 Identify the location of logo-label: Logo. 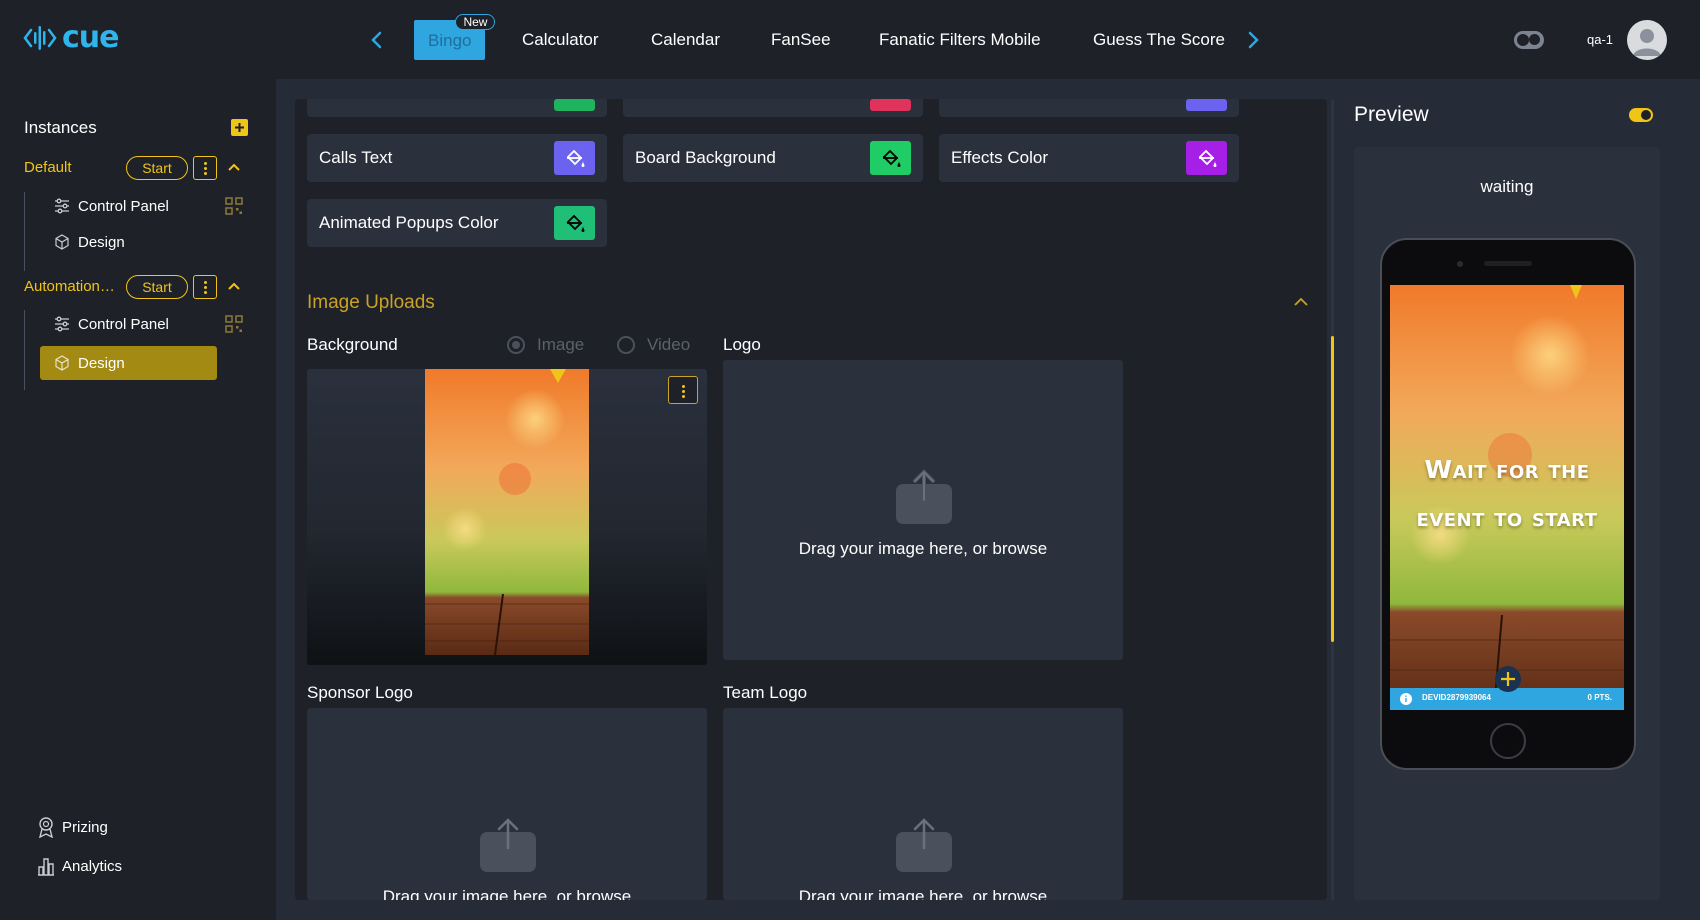
(742, 344).